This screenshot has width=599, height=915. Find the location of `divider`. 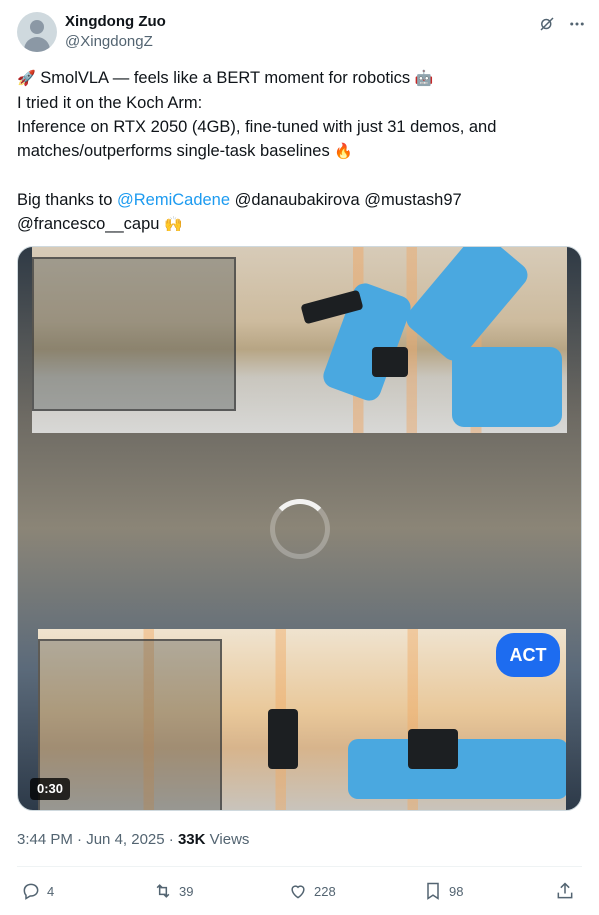

divider is located at coordinates (299, 866).